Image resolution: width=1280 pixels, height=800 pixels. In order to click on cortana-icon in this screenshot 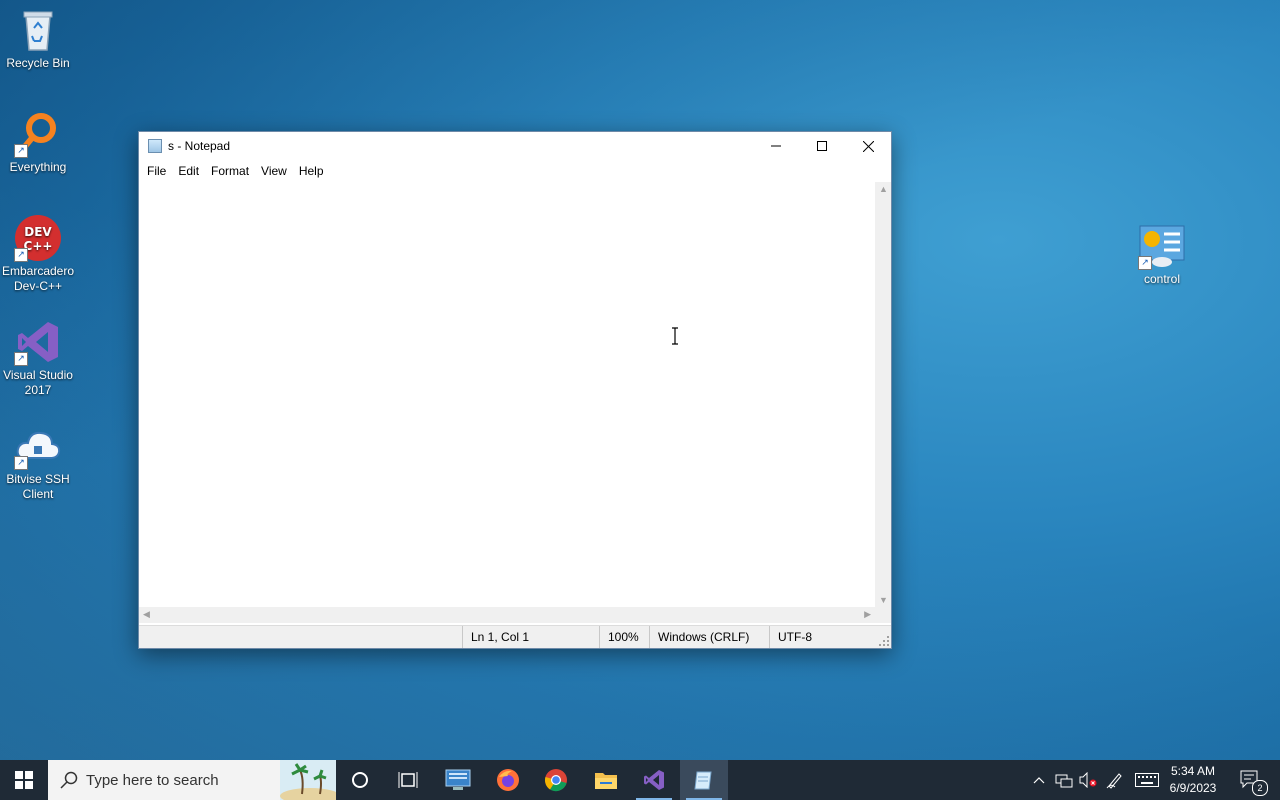, I will do `click(360, 780)`.